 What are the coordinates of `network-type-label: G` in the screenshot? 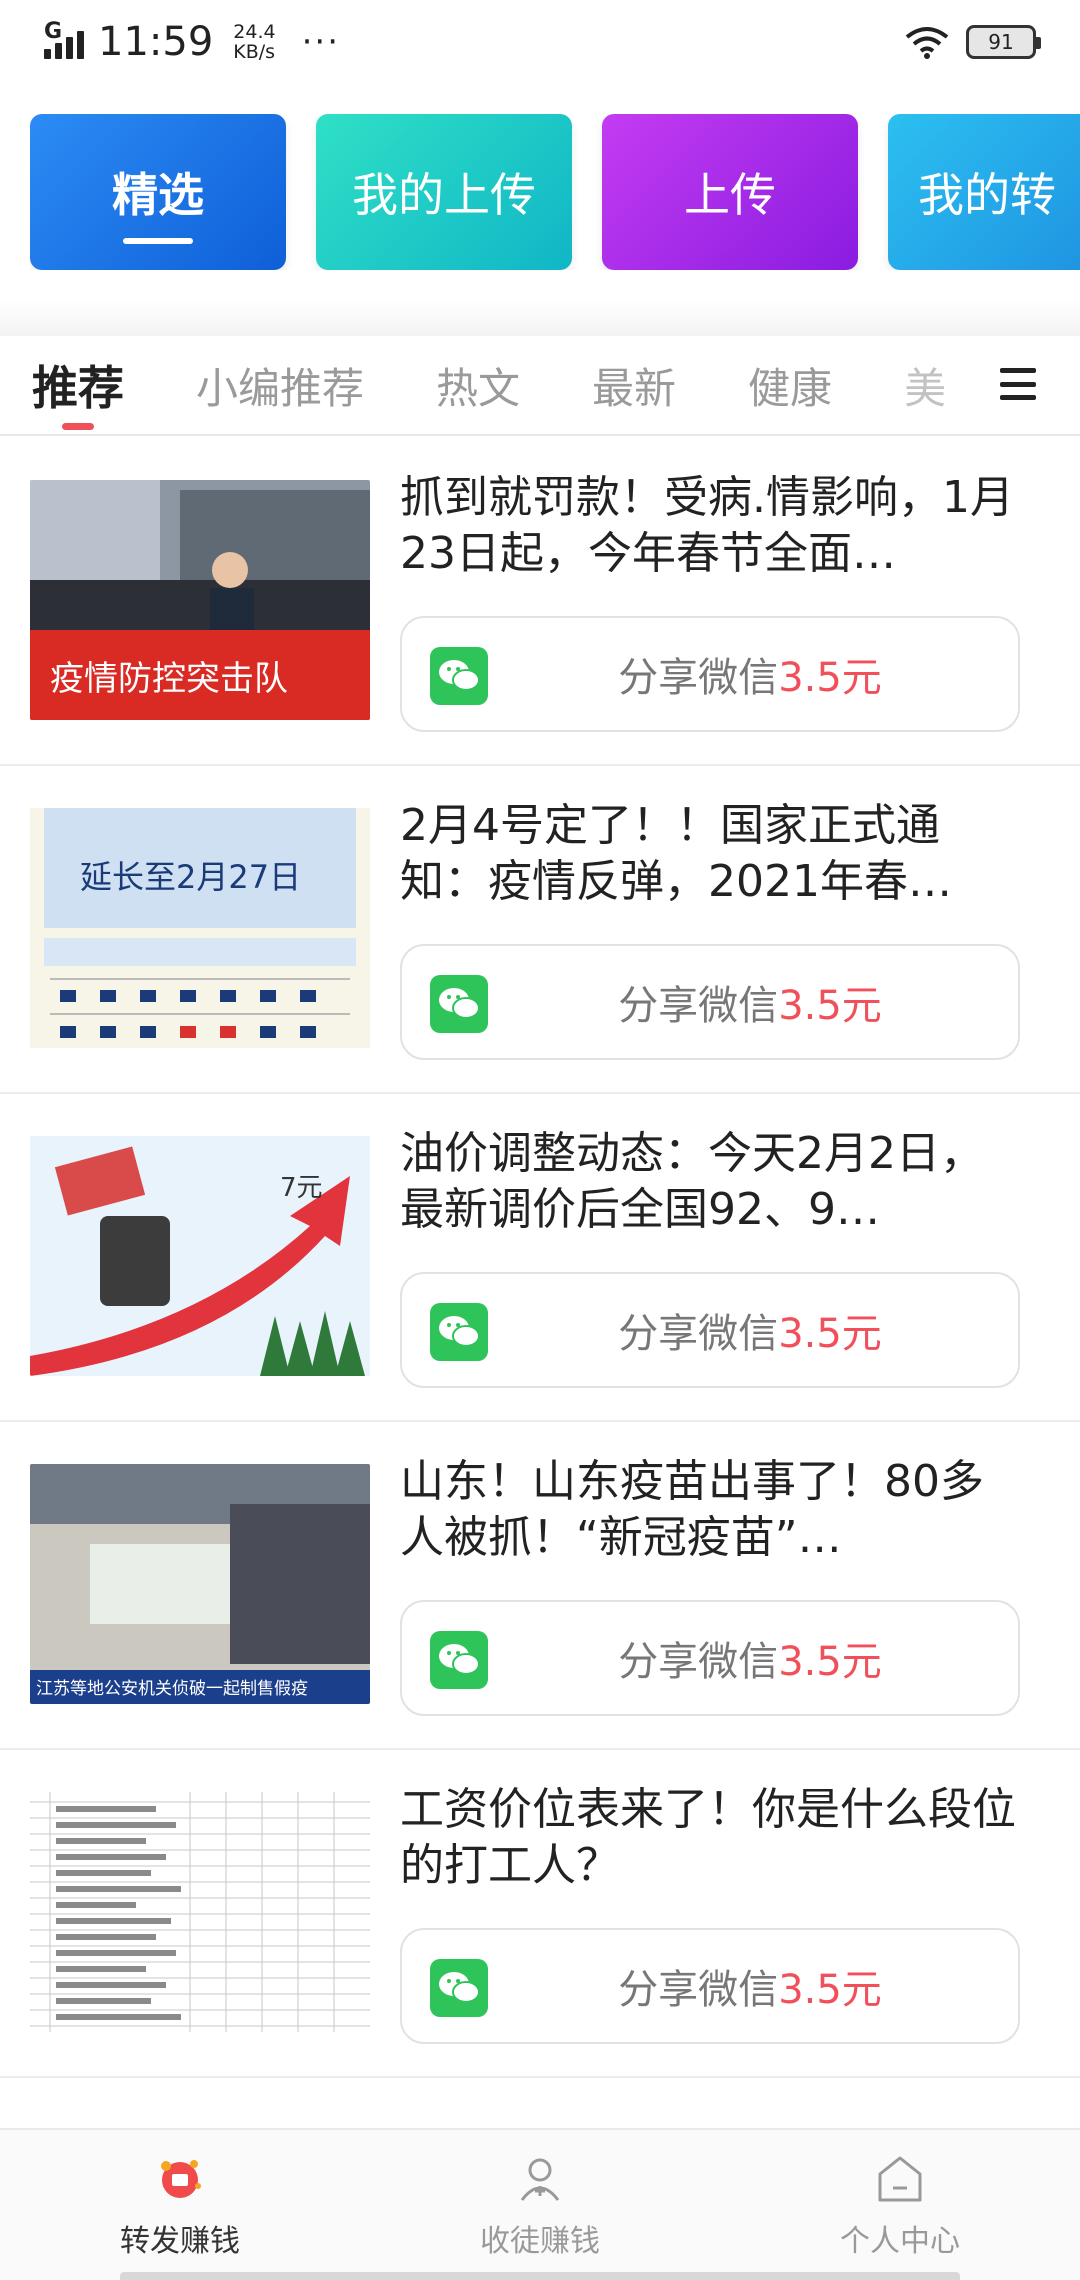 It's located at (53, 31).